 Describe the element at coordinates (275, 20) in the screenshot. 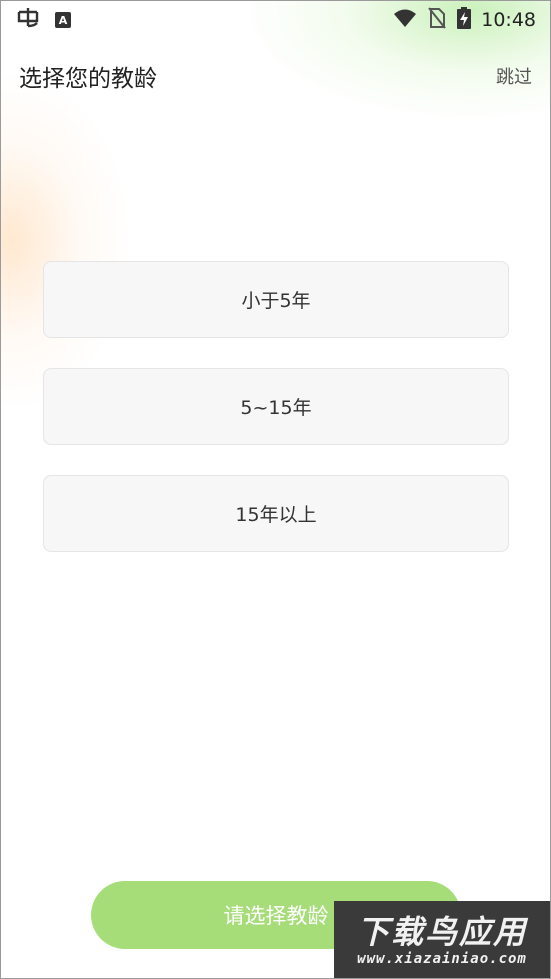

I see `status-bar: A 10:48` at that location.